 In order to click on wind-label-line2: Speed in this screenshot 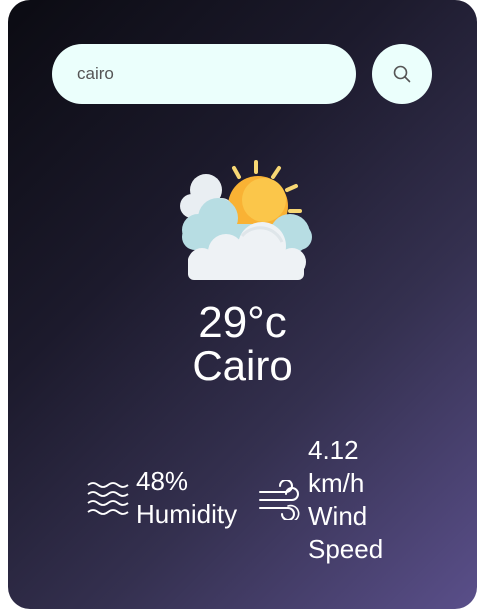, I will do `click(346, 549)`.